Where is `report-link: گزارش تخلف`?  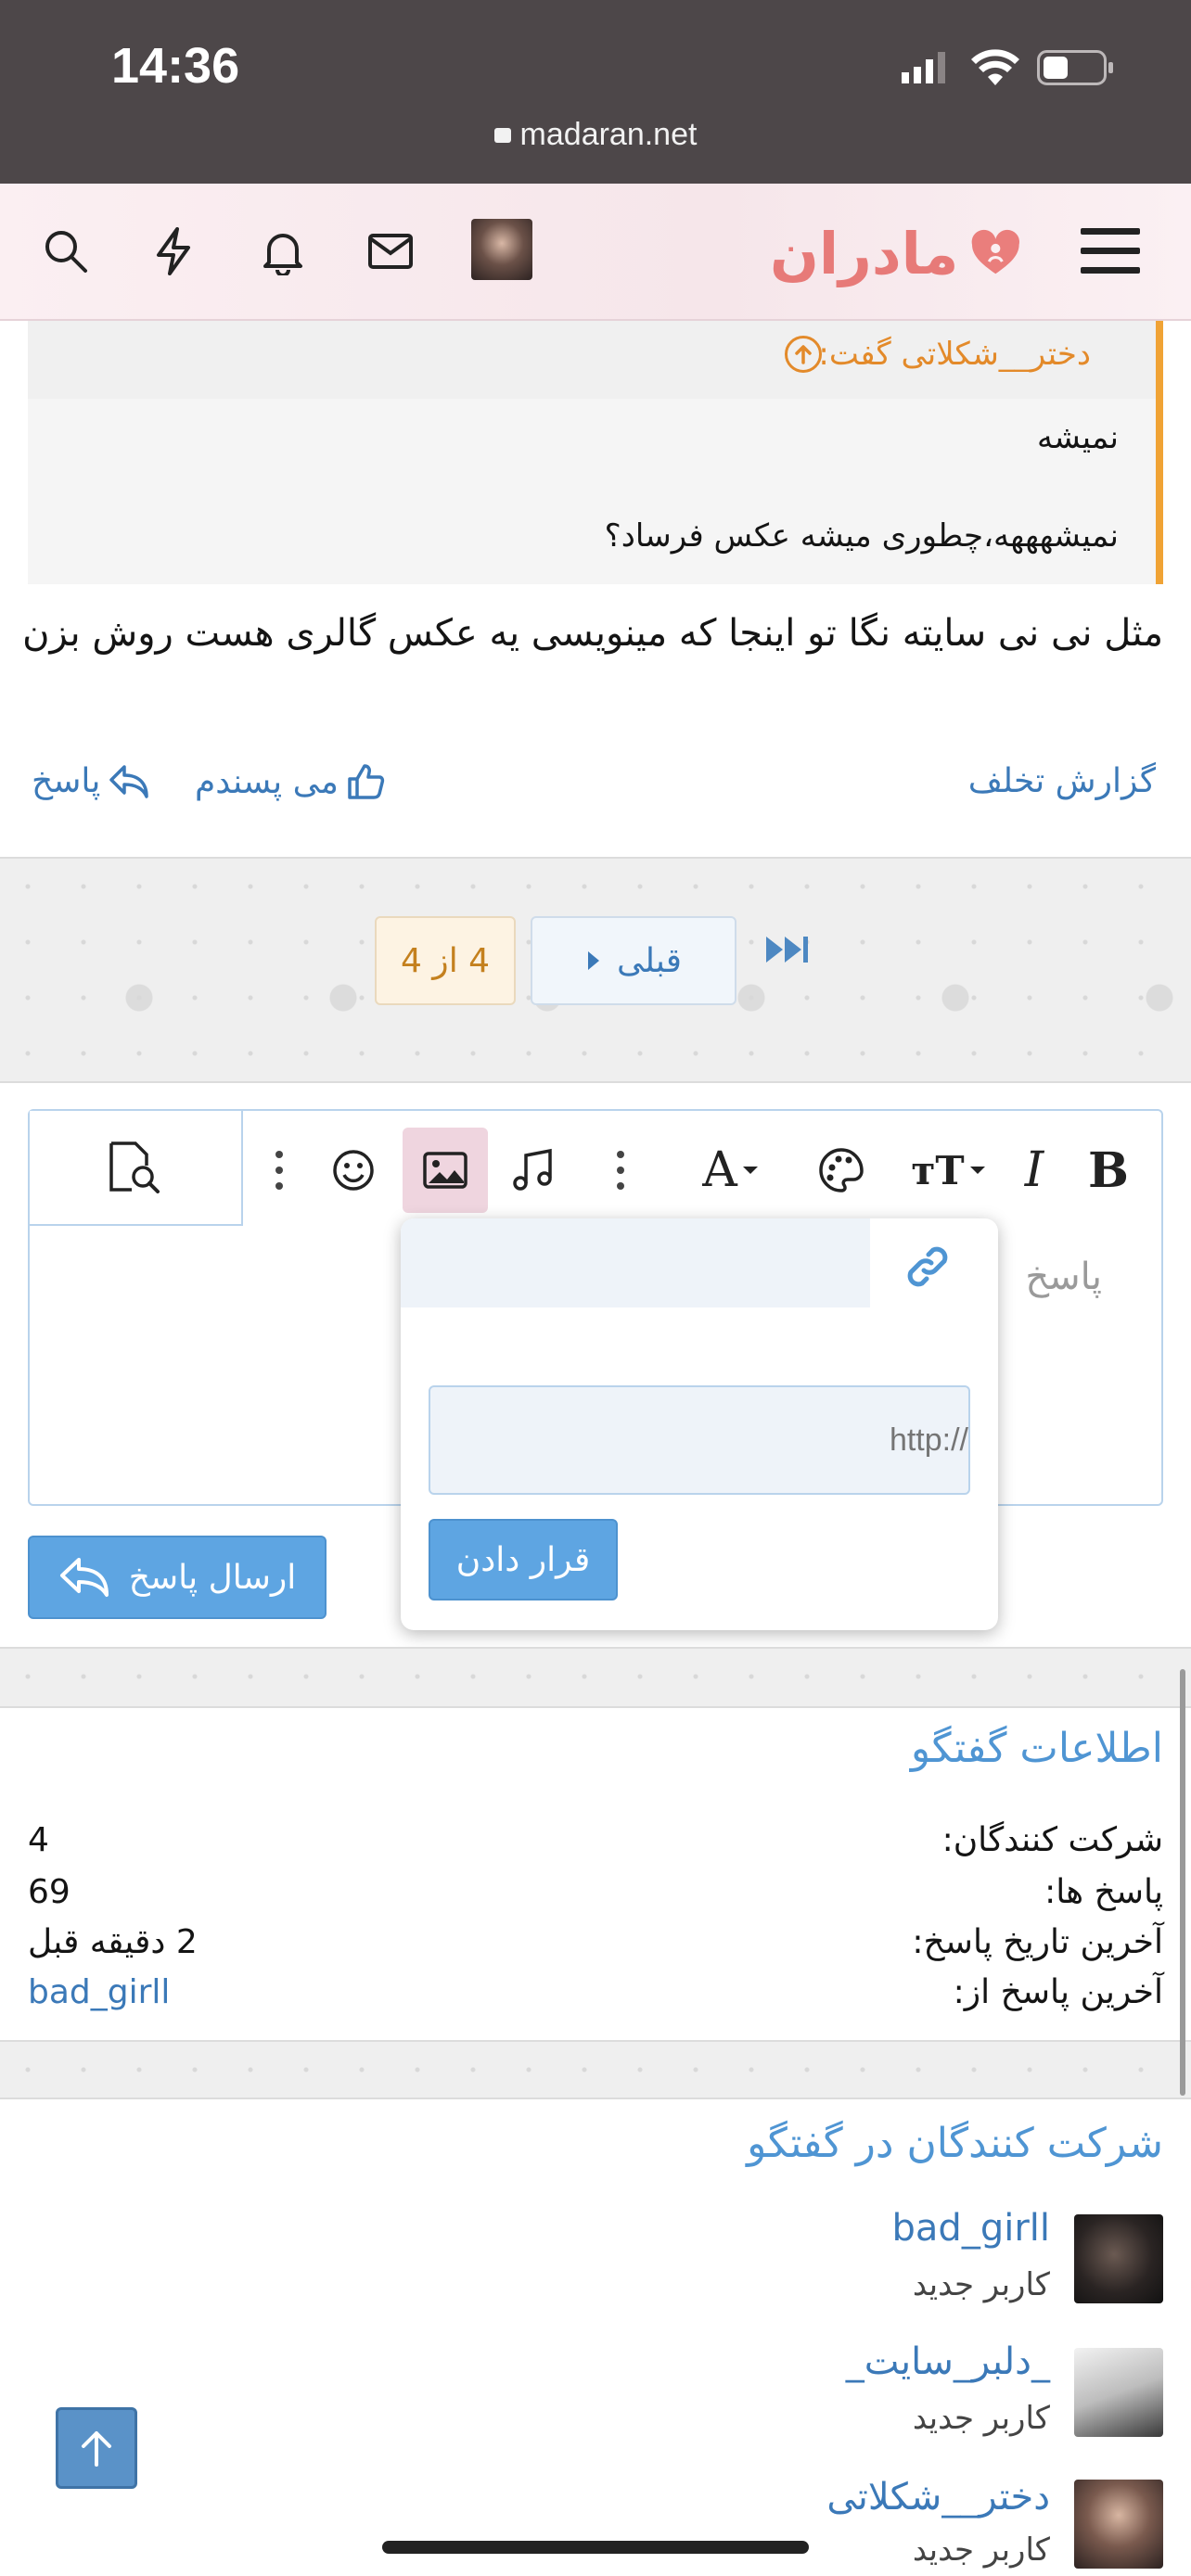
report-link: گزارش تخلف is located at coordinates (1062, 781).